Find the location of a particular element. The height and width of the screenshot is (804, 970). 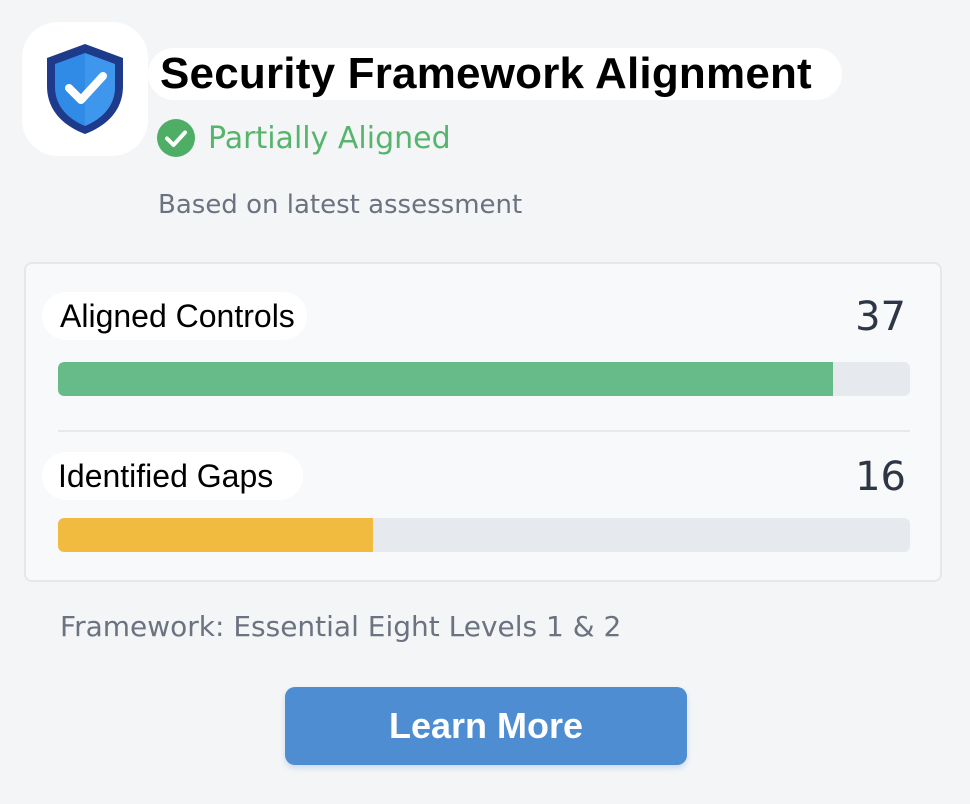

learn-more-button: Learn More is located at coordinates (486, 726).